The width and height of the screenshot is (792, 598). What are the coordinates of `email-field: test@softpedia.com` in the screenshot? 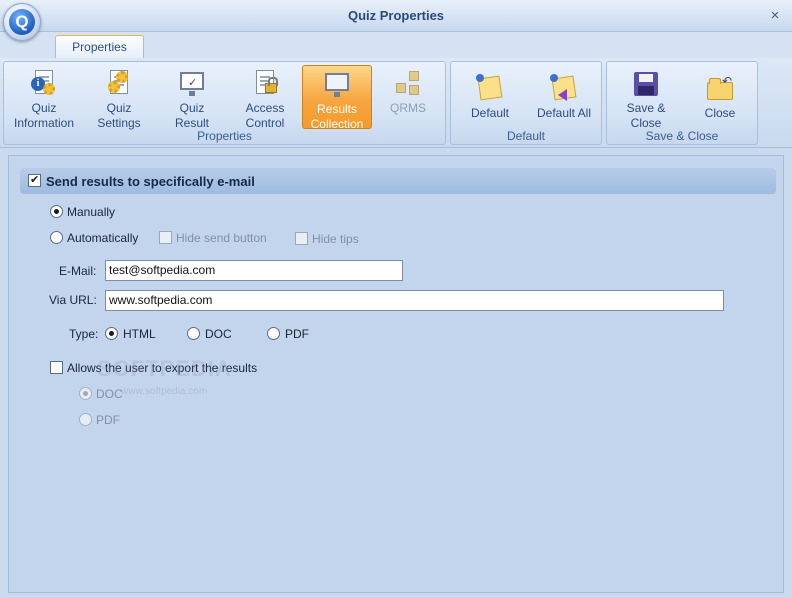 It's located at (254, 270).